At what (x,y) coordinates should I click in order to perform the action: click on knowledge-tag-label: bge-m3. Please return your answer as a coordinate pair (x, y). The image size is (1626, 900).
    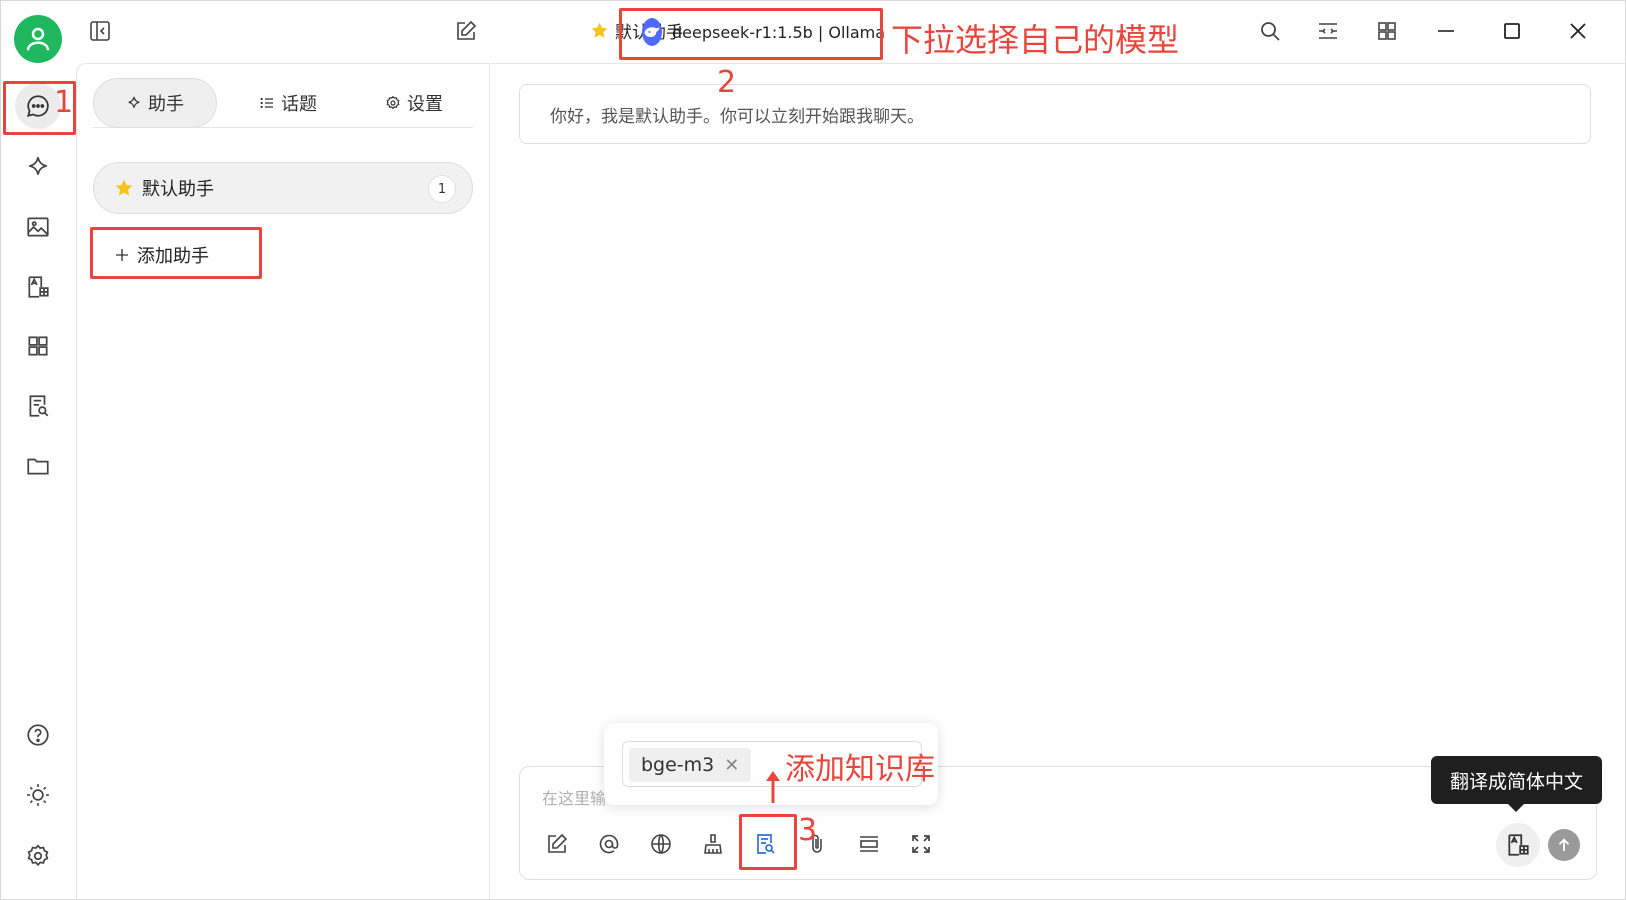
    Looking at the image, I should click on (678, 765).